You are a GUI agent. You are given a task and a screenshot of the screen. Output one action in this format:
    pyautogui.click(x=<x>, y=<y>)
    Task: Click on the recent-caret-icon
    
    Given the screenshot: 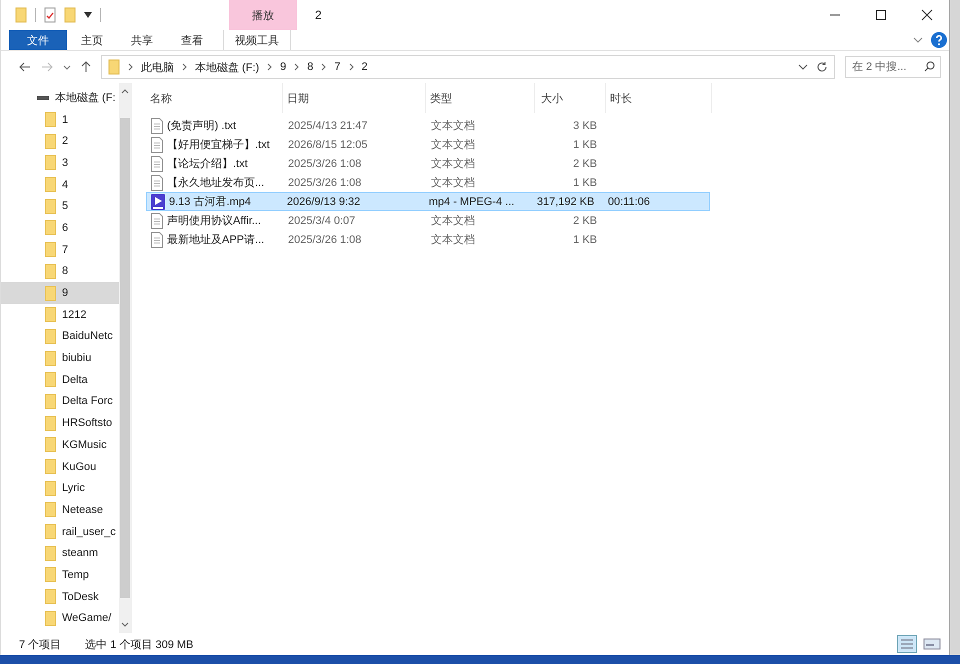 What is the action you would take?
    pyautogui.click(x=67, y=67)
    